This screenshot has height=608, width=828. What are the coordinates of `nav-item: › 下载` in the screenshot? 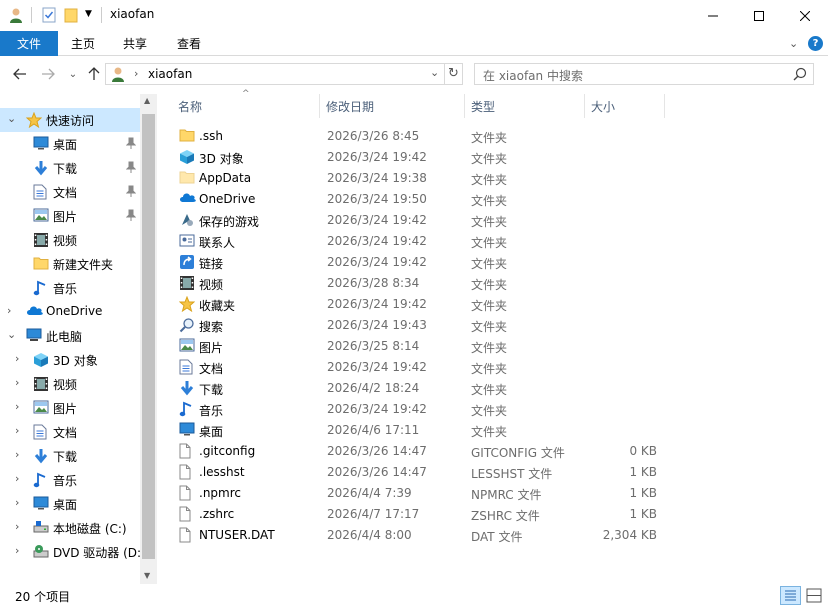 It's located at (70, 456).